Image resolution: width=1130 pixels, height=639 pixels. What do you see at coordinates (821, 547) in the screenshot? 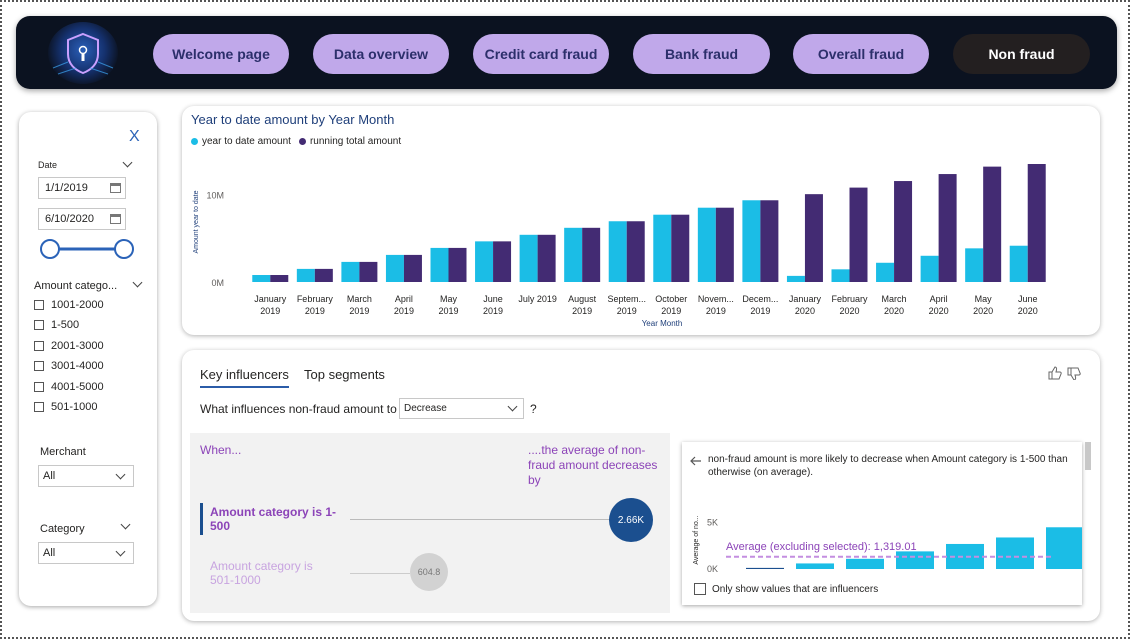
I see `average-label: Average (excluding selected): 1,319.01` at bounding box center [821, 547].